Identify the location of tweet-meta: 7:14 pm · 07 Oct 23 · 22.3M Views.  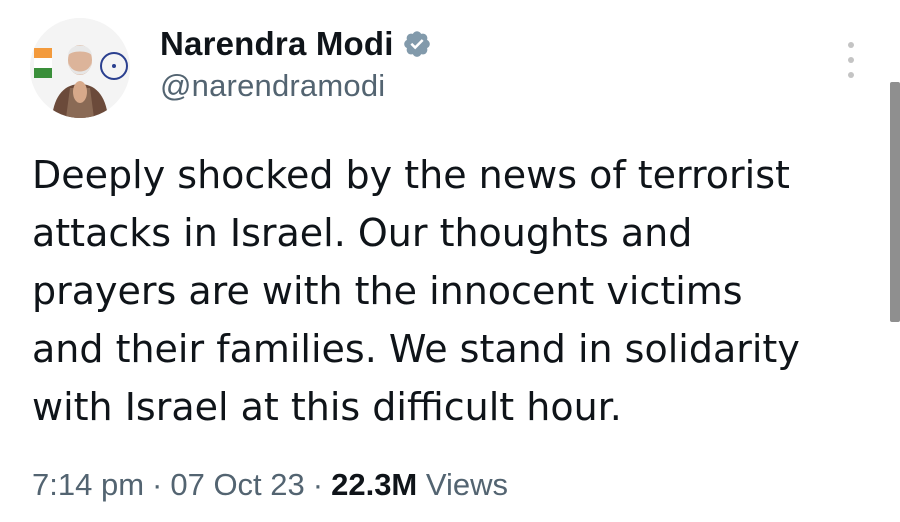
(270, 485).